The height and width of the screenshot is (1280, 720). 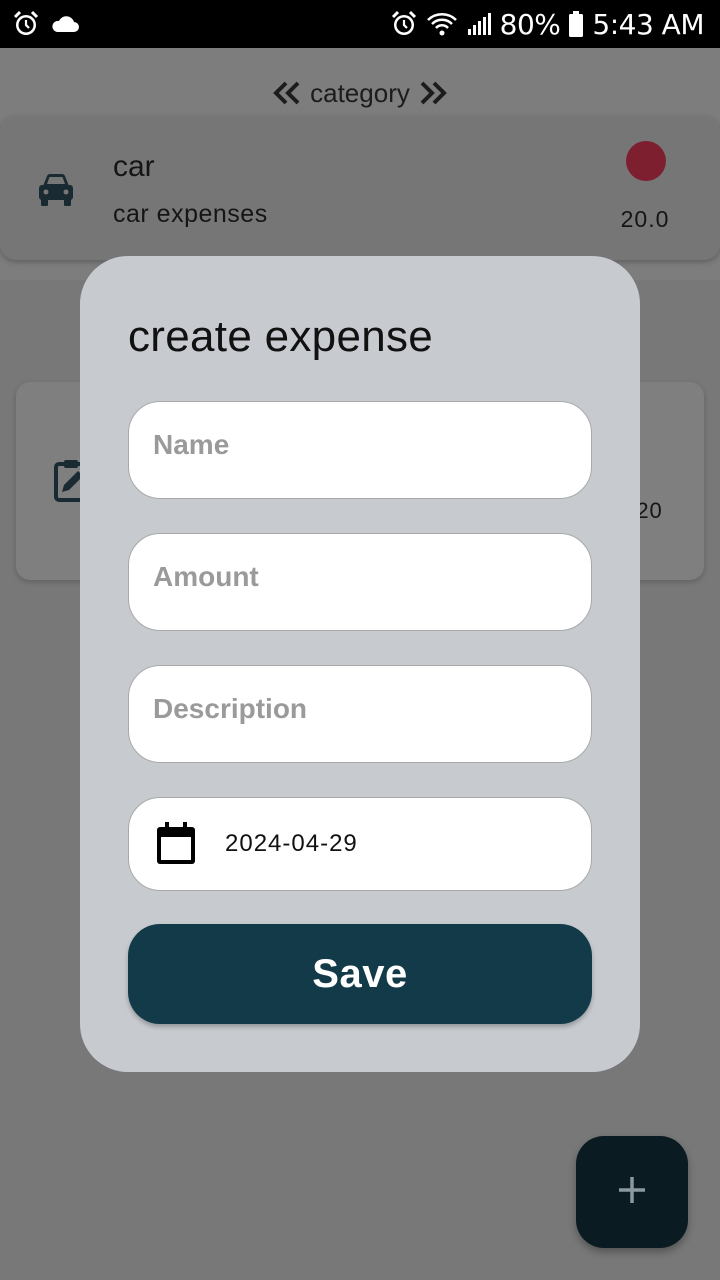 I want to click on battery-percent: 80%, so click(x=530, y=24).